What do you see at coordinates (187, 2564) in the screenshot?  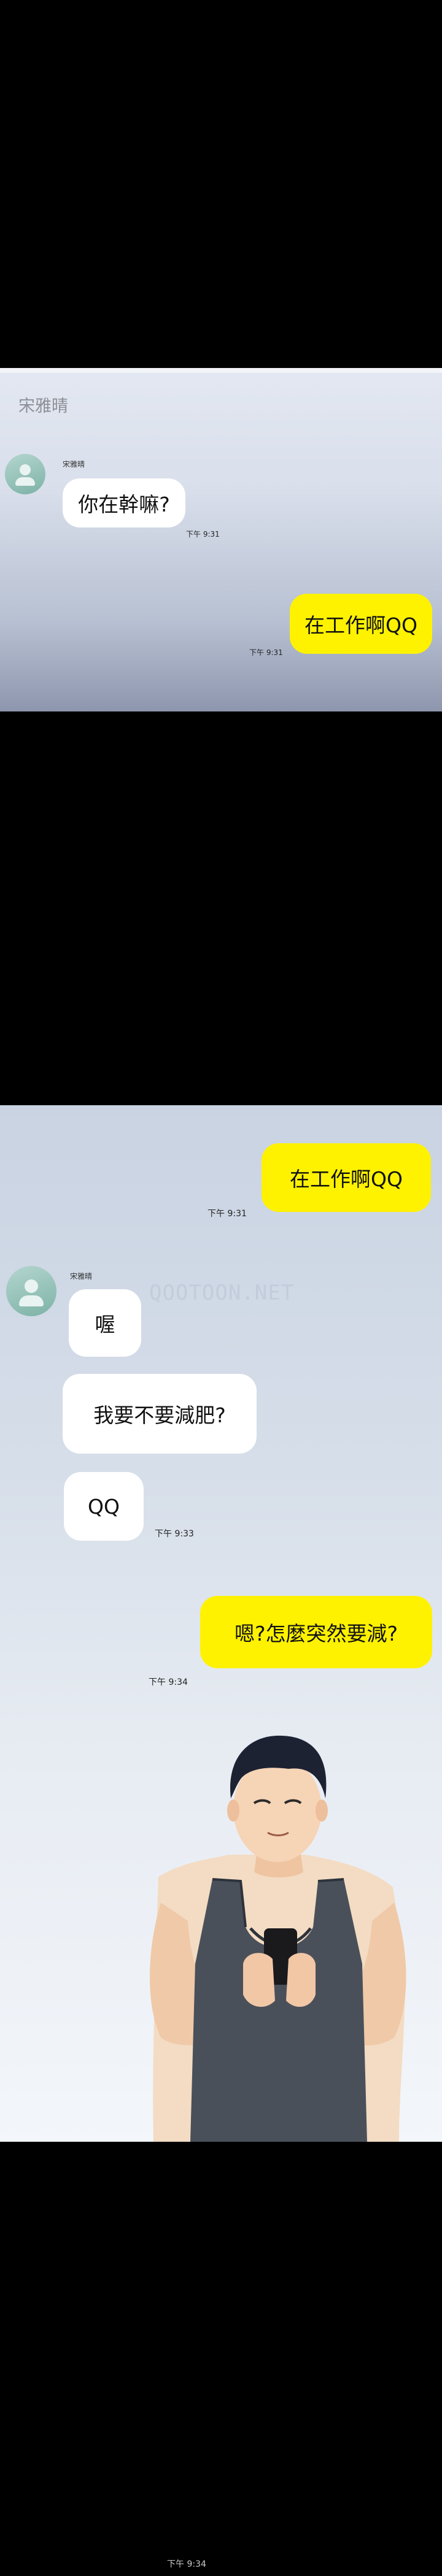 I see `message-time: 下午 9:34` at bounding box center [187, 2564].